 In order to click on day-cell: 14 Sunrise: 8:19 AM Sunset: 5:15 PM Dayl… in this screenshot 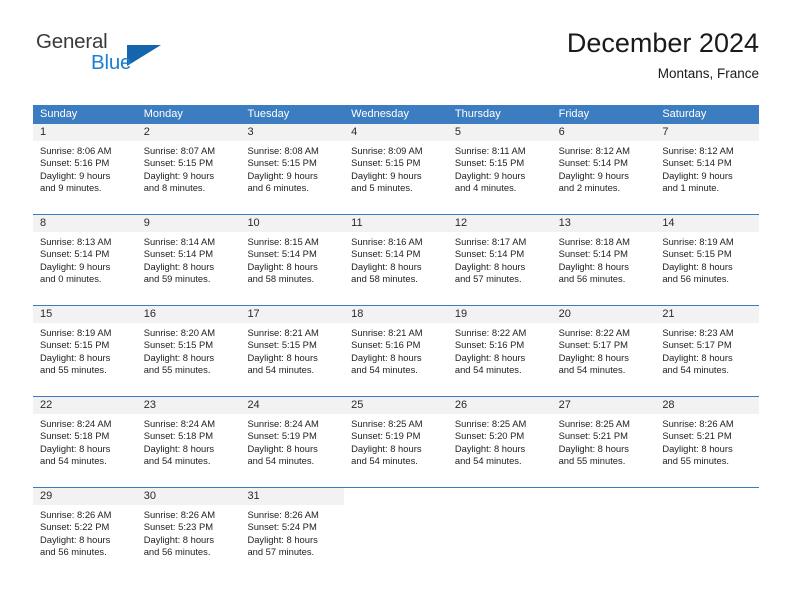, I will do `click(707, 255)`.